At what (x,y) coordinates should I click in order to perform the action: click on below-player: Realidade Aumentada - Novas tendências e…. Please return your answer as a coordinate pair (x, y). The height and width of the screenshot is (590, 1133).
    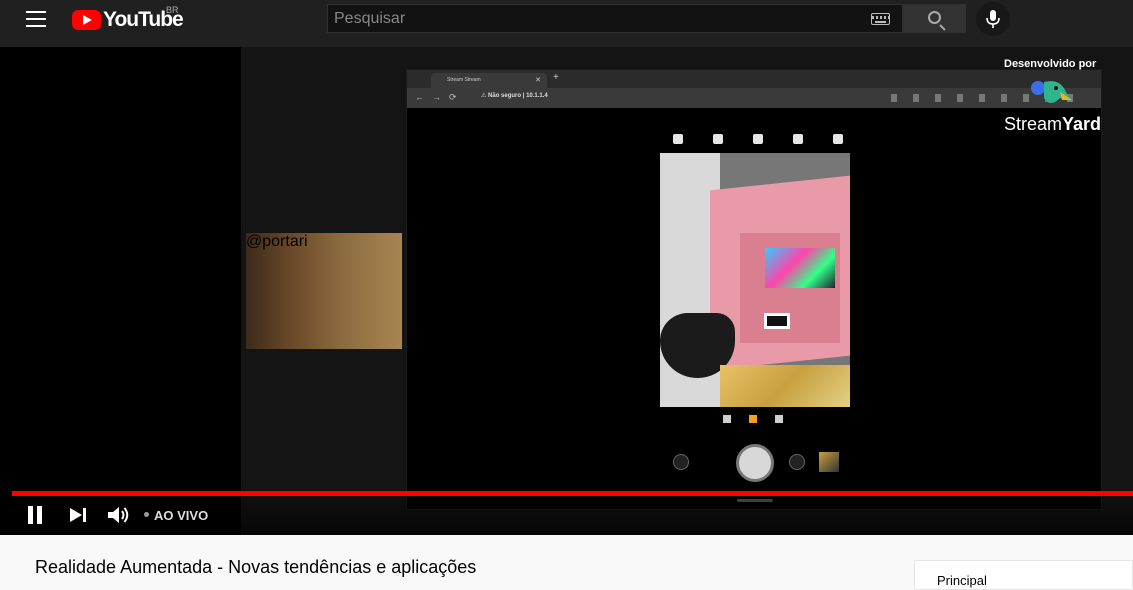
    Looking at the image, I should click on (566, 562).